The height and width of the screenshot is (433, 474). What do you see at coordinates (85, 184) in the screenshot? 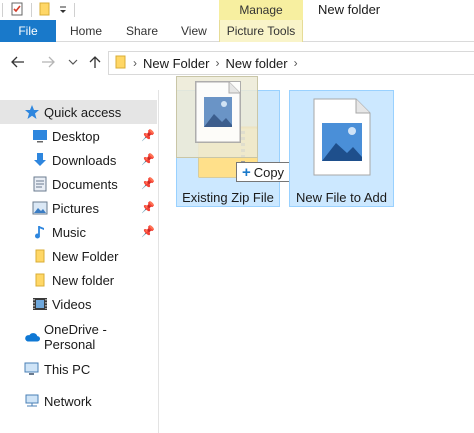
I see `sidebar-item-label: Documents` at bounding box center [85, 184].